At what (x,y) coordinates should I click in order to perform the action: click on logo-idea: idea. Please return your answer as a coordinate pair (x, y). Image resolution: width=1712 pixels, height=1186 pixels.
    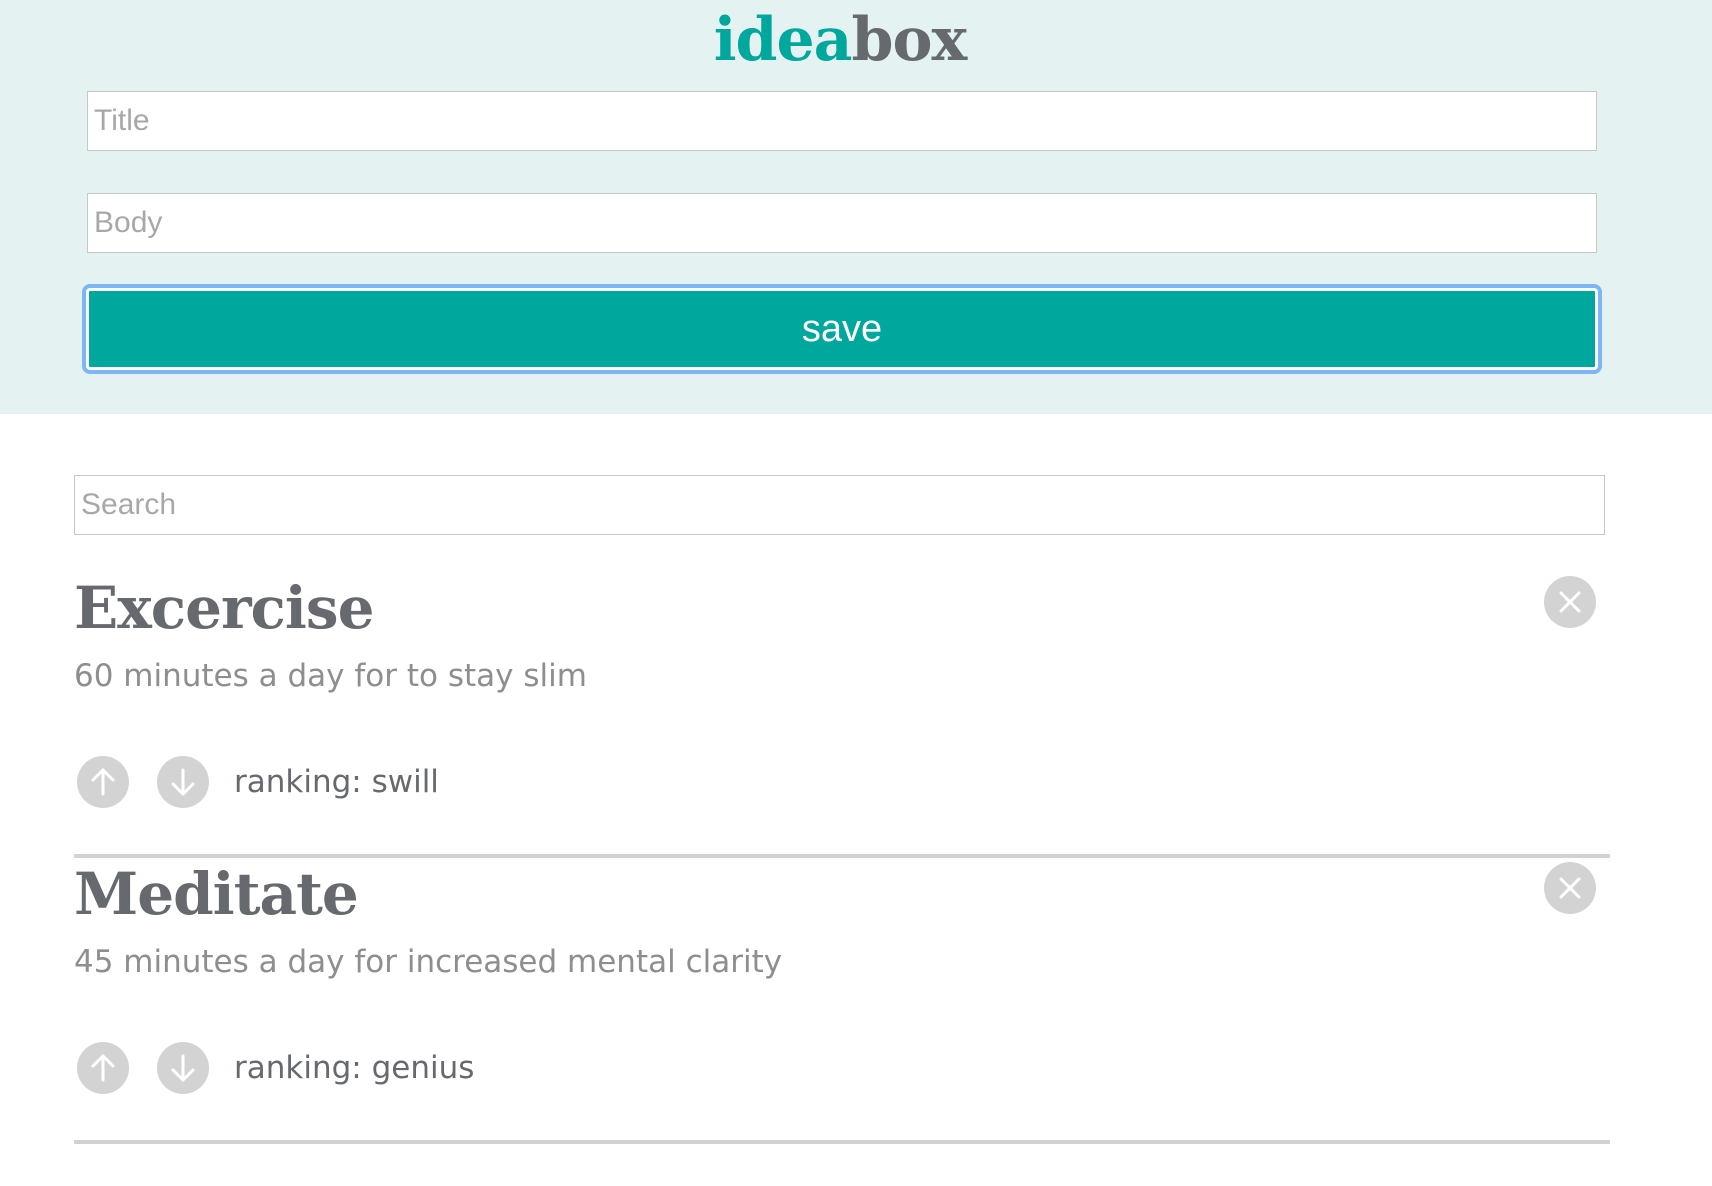
    Looking at the image, I should click on (783, 40).